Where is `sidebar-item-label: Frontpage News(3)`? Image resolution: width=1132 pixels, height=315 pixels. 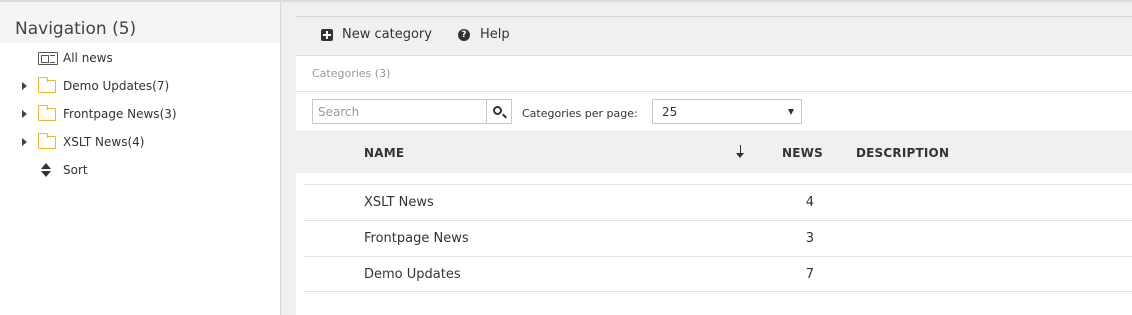
sidebar-item-label: Frontpage News(3) is located at coordinates (120, 114).